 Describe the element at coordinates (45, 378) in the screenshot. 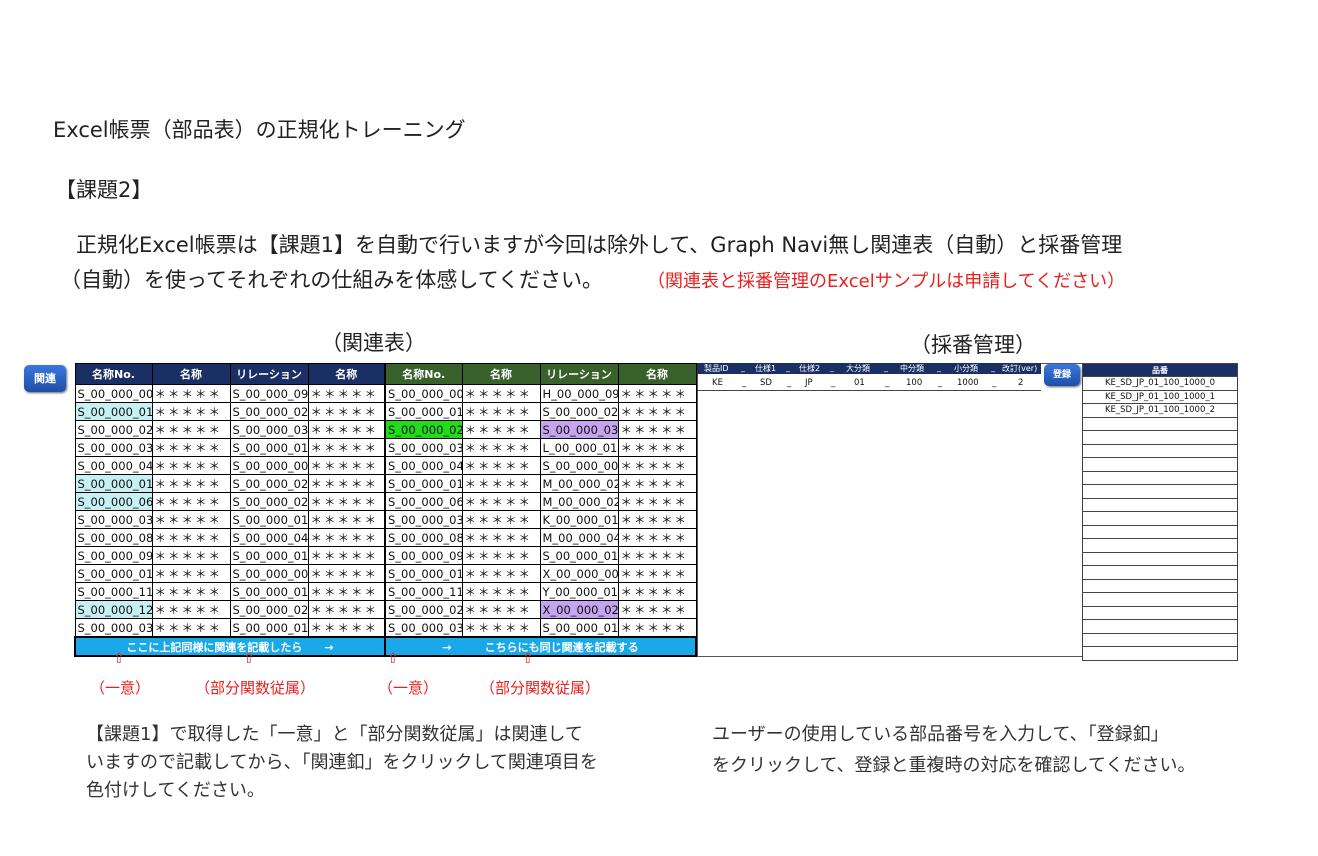

I see `relation-button: 関連` at that location.